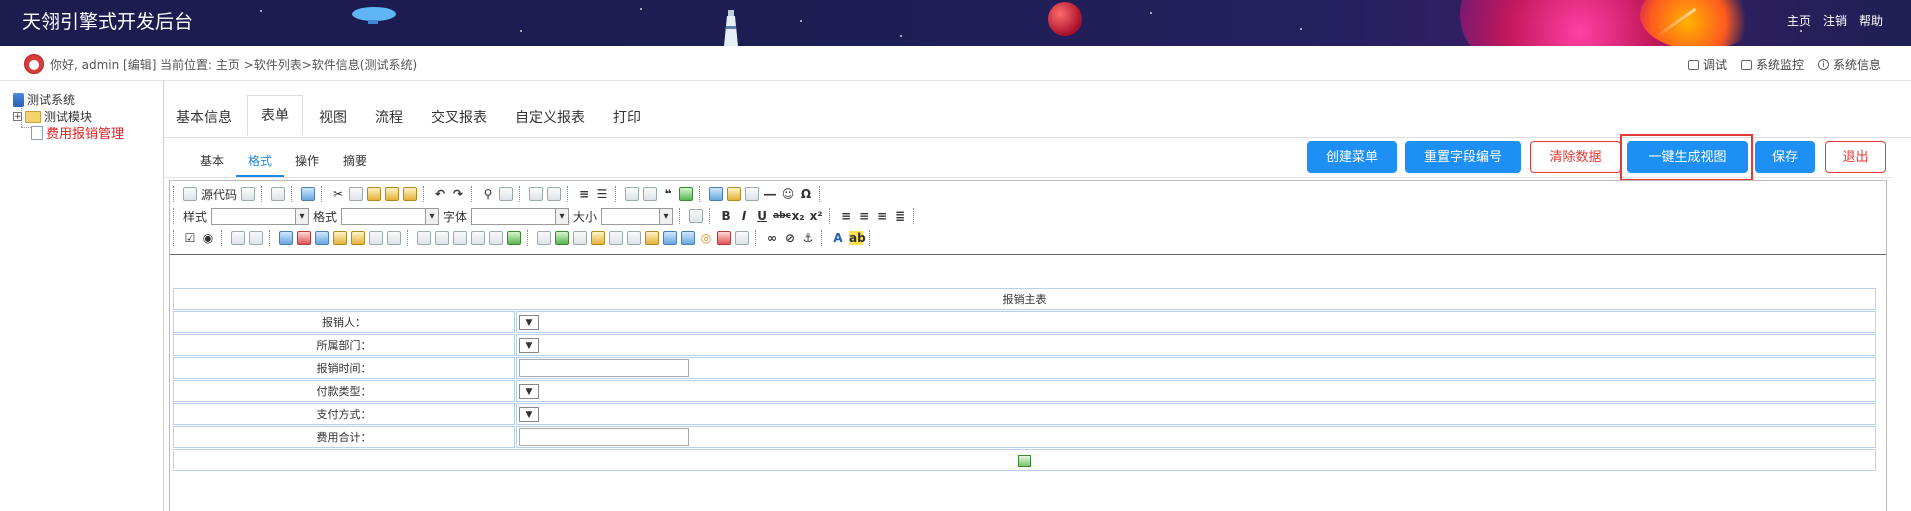  Describe the element at coordinates (762, 216) in the screenshot. I see `underline-icon: U` at that location.